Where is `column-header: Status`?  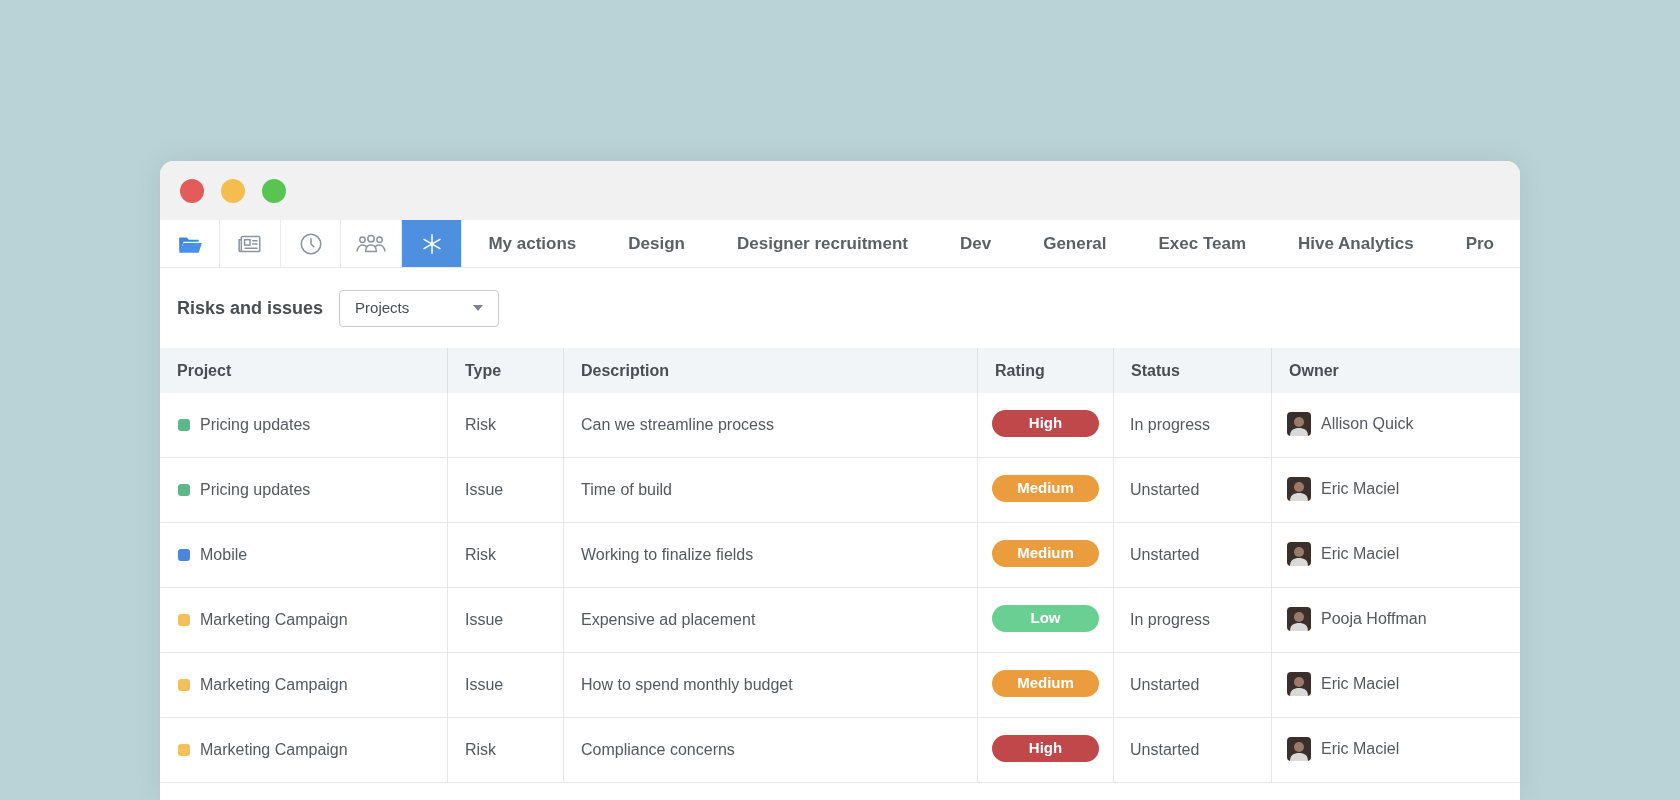
column-header: Status is located at coordinates (1192, 370).